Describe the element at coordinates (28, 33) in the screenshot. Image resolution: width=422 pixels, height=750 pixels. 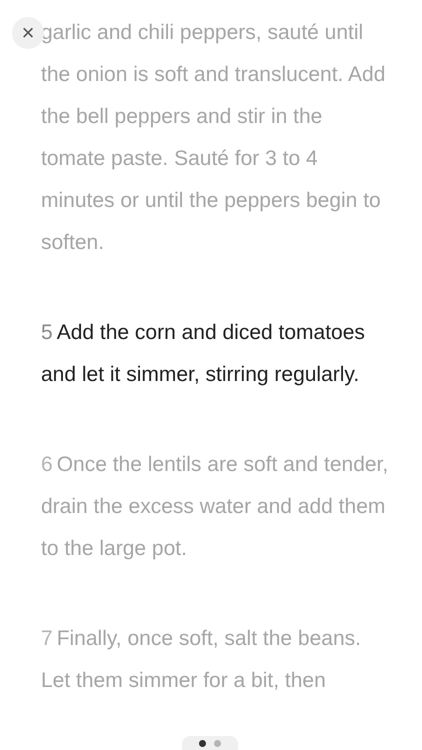
I see `close-button: ×` at that location.